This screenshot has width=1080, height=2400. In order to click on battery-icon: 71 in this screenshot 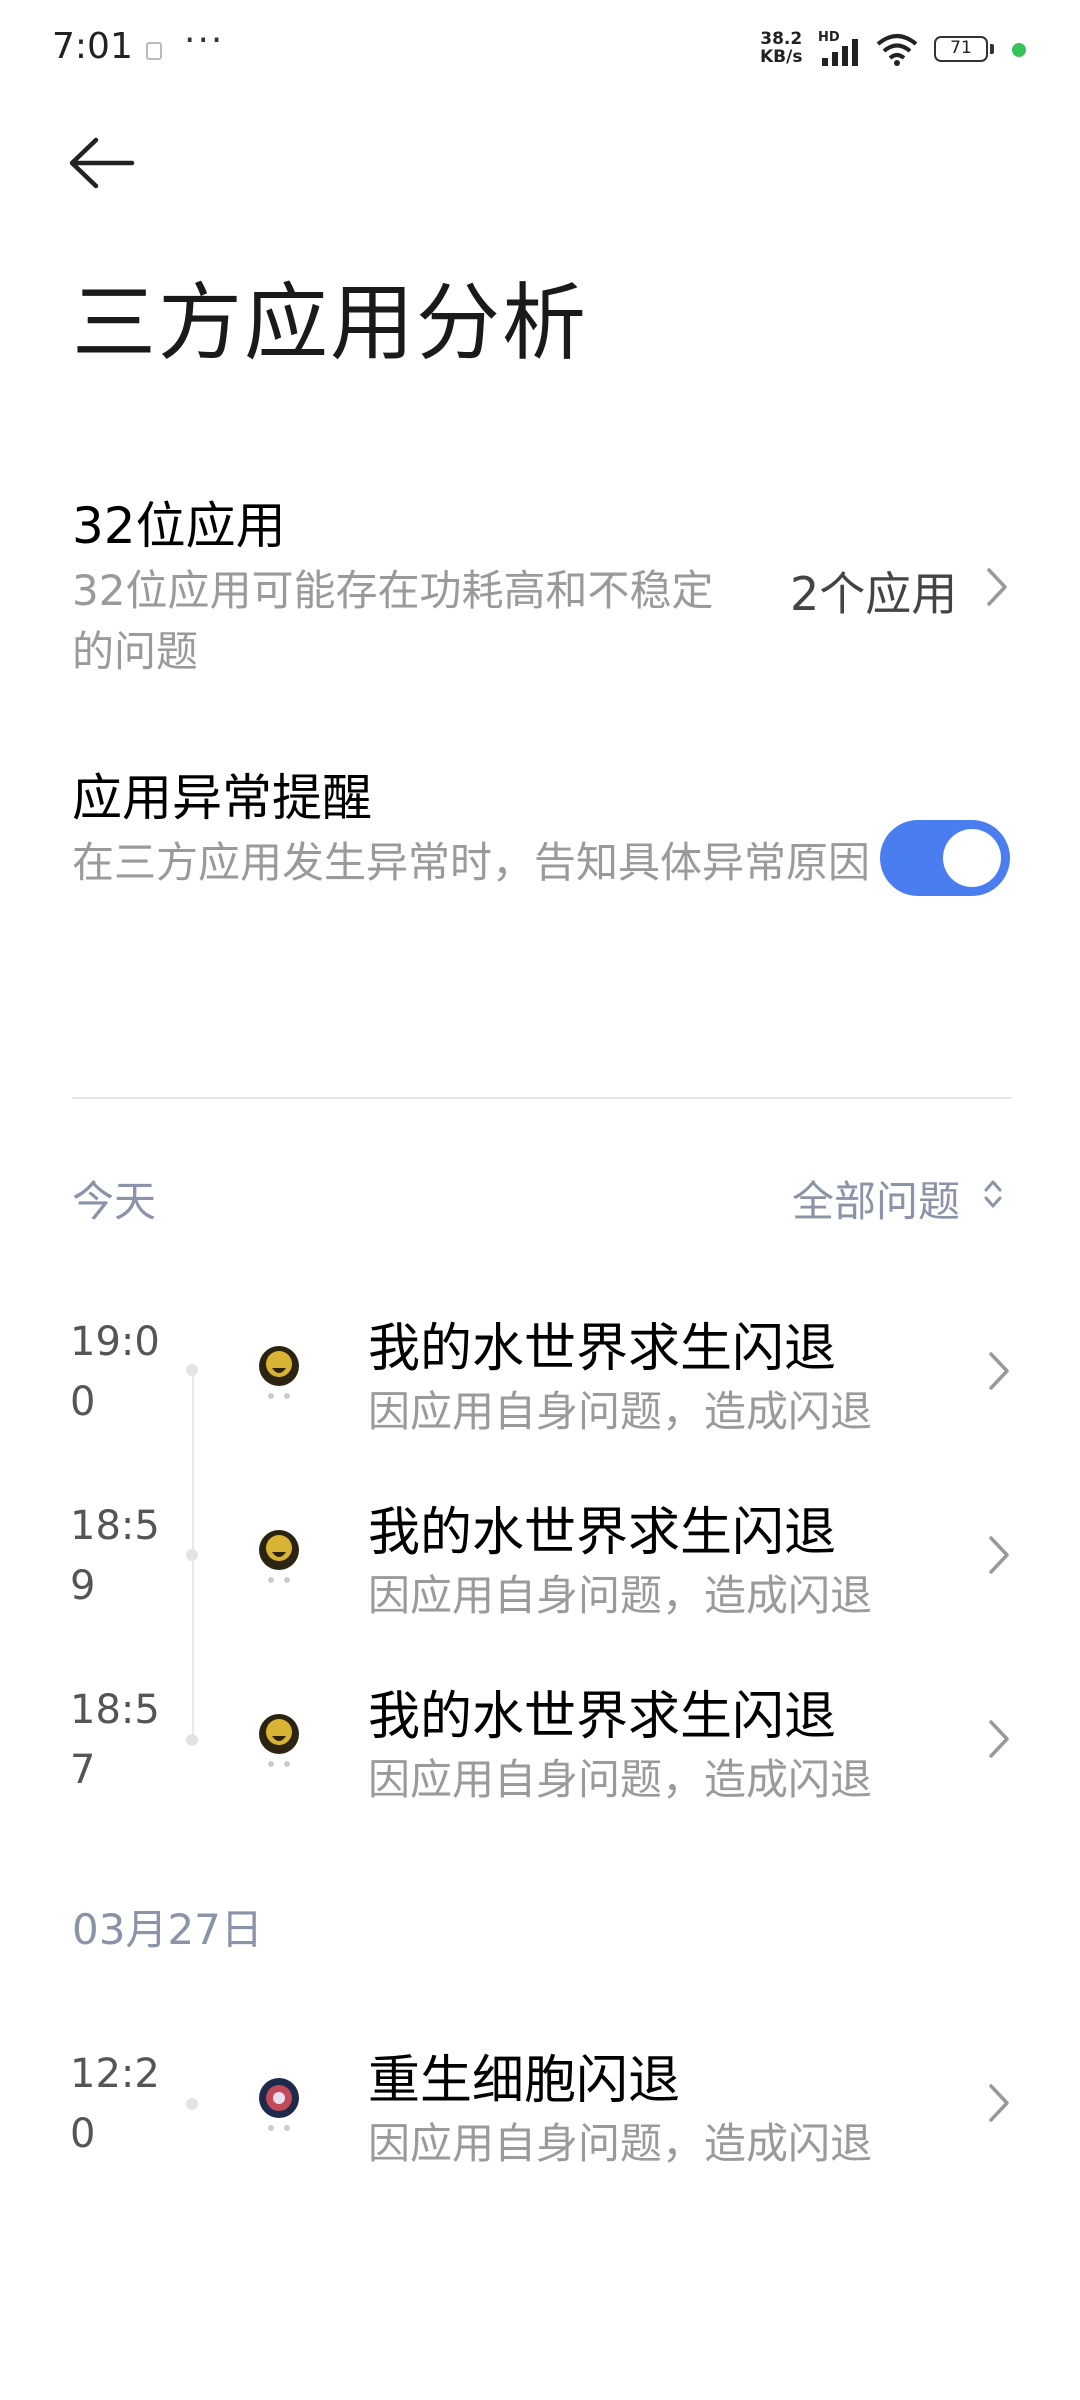, I will do `click(961, 49)`.